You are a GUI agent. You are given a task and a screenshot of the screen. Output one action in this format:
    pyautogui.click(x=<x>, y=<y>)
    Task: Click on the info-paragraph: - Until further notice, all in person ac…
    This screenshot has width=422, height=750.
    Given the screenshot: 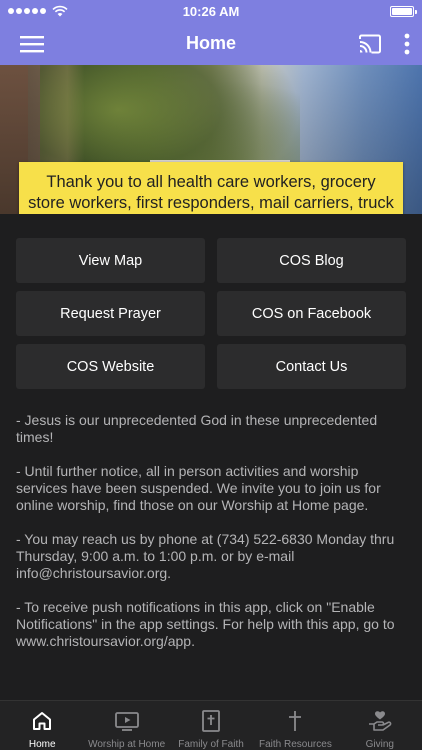 What is the action you would take?
    pyautogui.click(x=198, y=488)
    